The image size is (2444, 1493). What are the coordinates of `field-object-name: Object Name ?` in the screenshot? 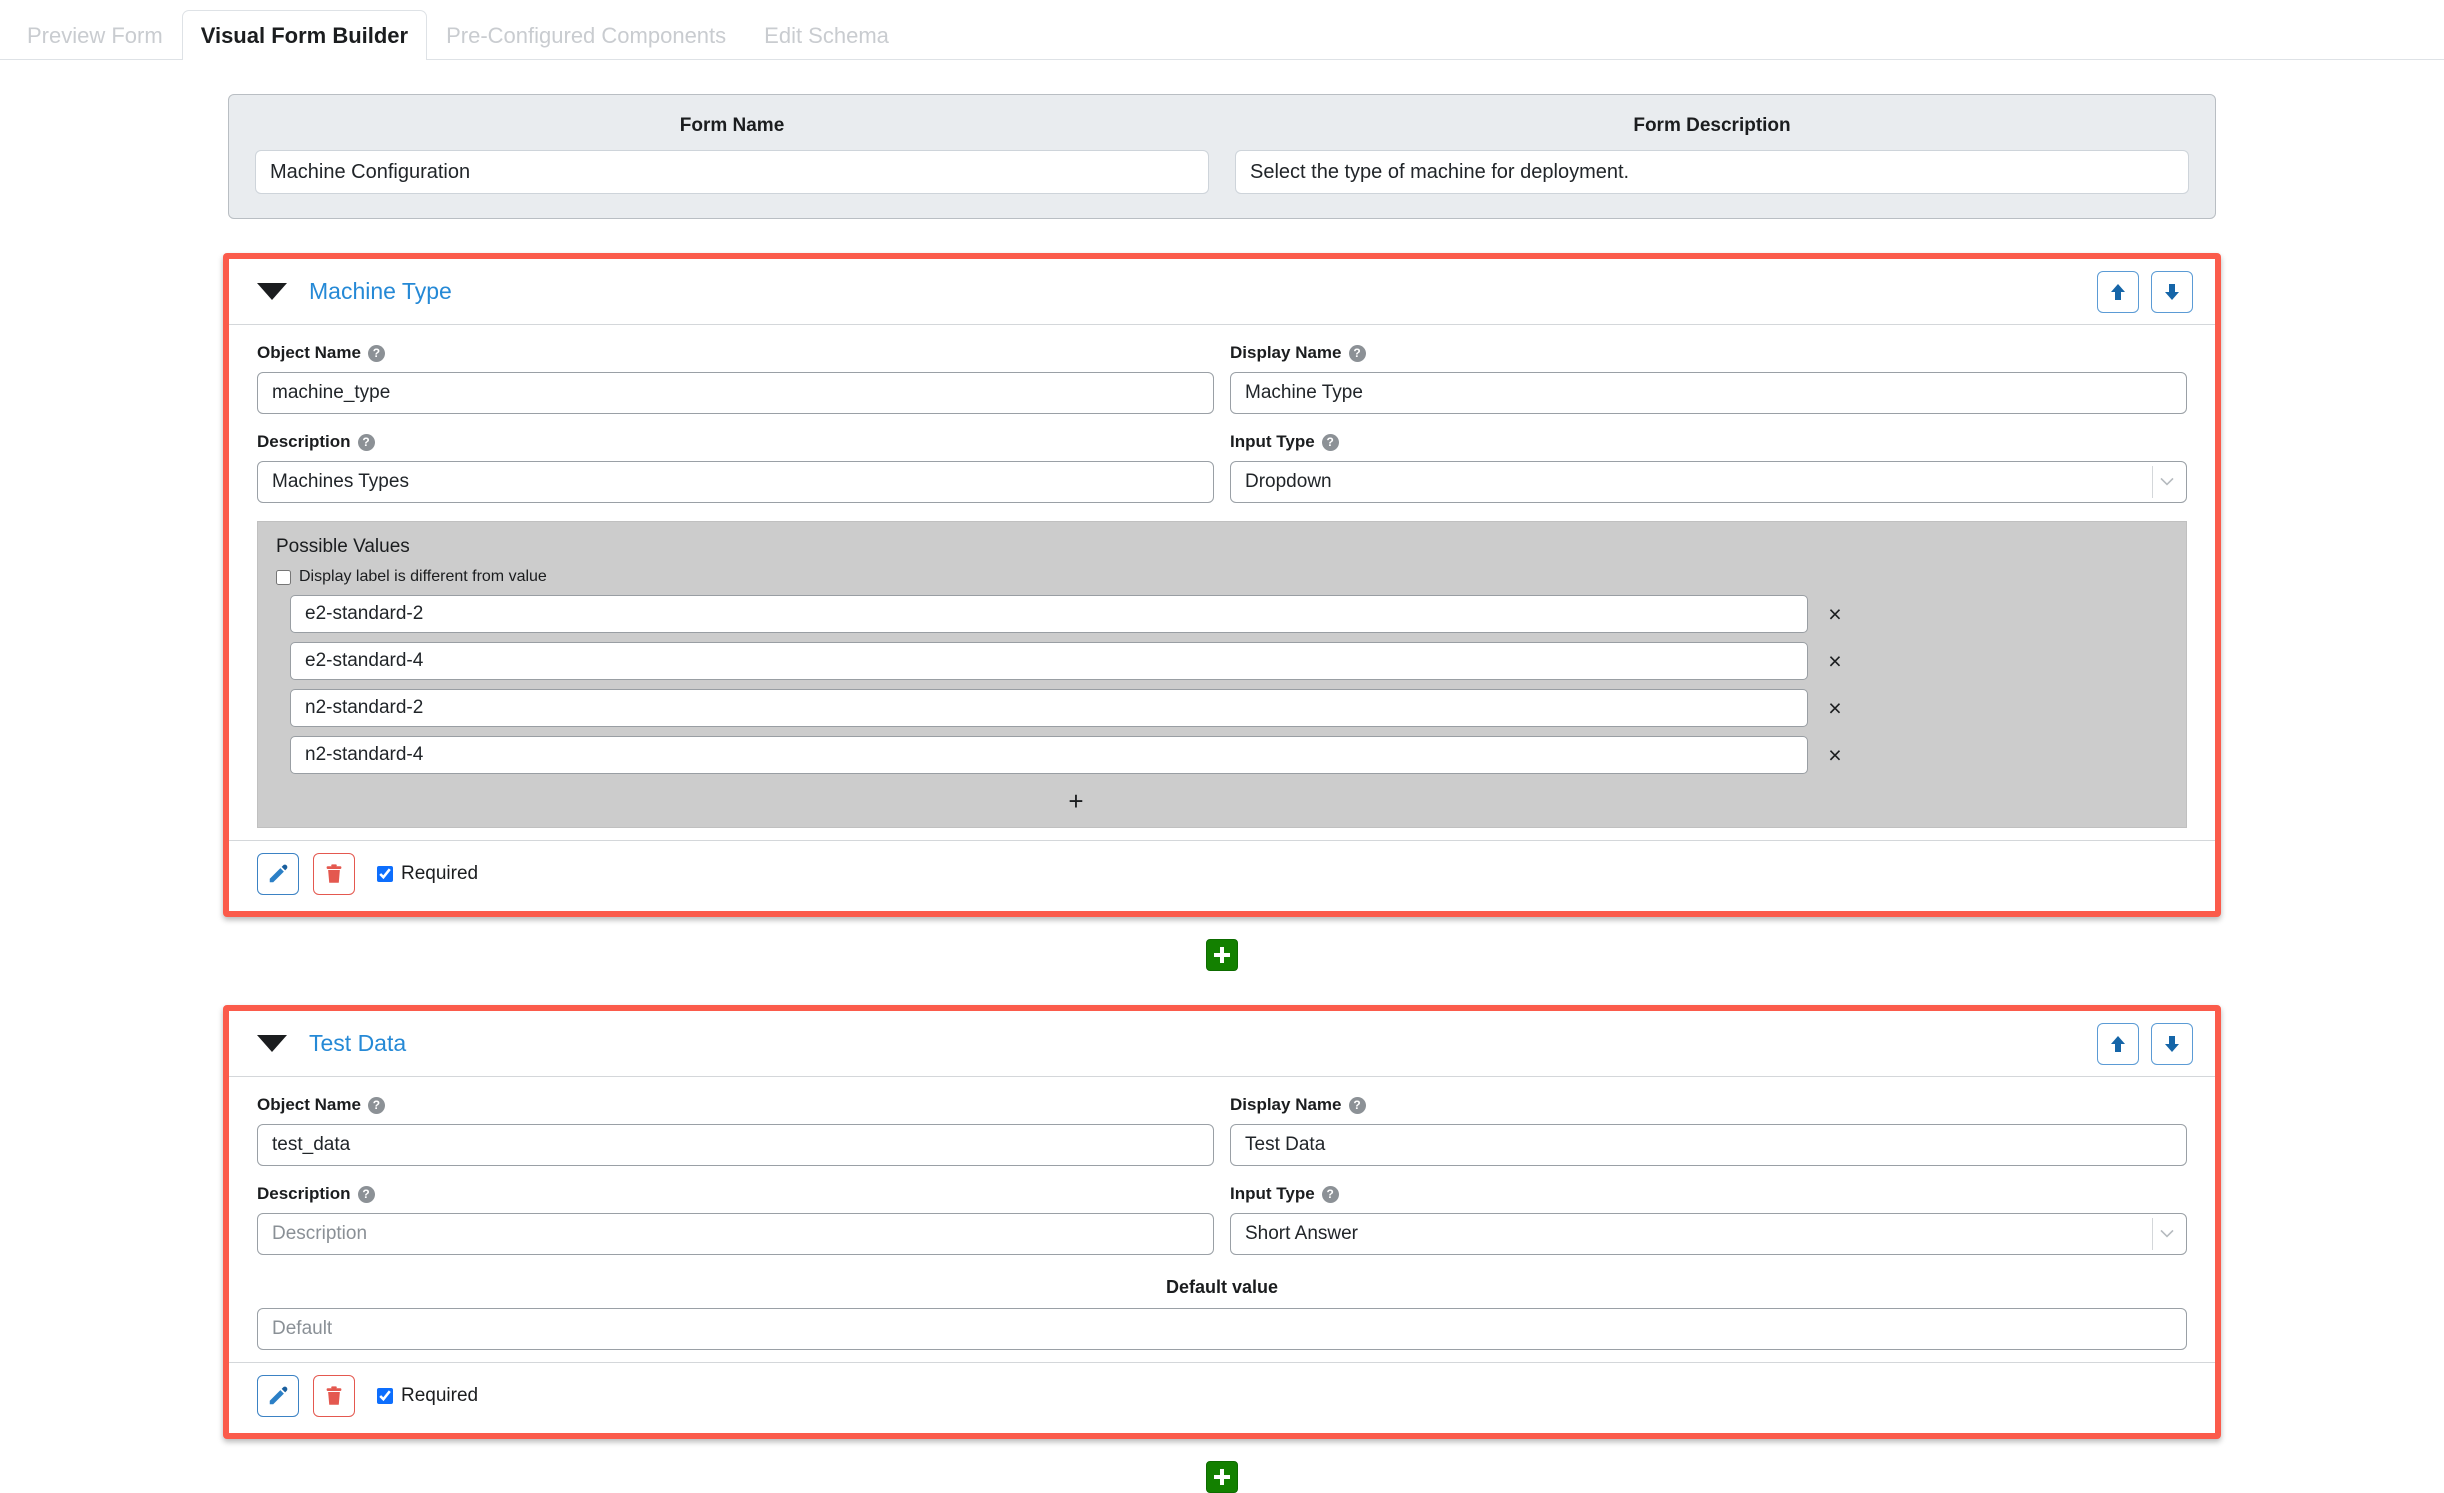 It's located at (735, 1130).